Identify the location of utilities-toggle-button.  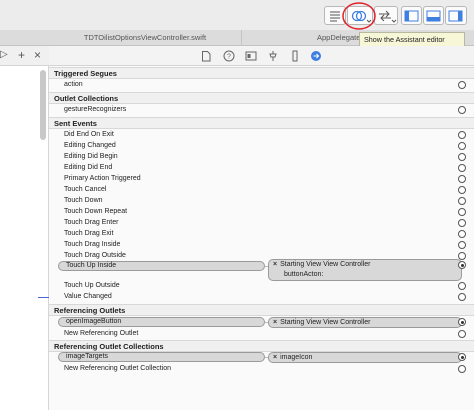
(456, 15).